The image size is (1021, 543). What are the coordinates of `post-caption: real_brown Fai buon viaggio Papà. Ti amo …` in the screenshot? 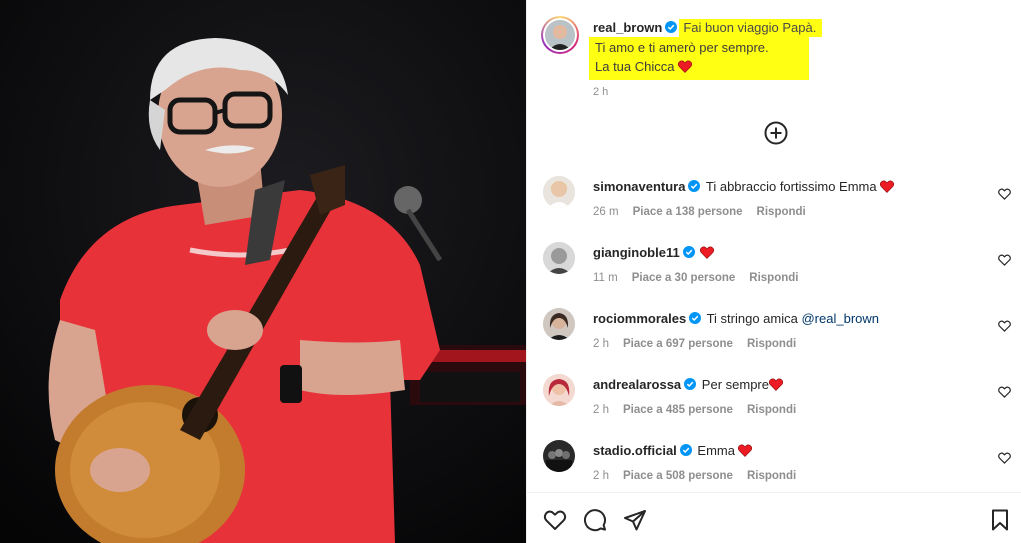 It's located at (791, 58).